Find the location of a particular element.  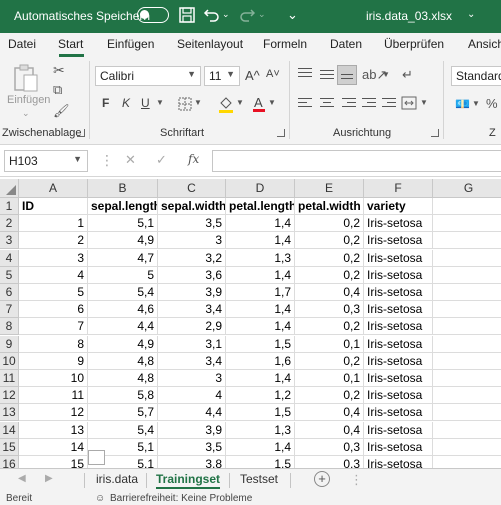

row-header: 4 is located at coordinates (9, 258).